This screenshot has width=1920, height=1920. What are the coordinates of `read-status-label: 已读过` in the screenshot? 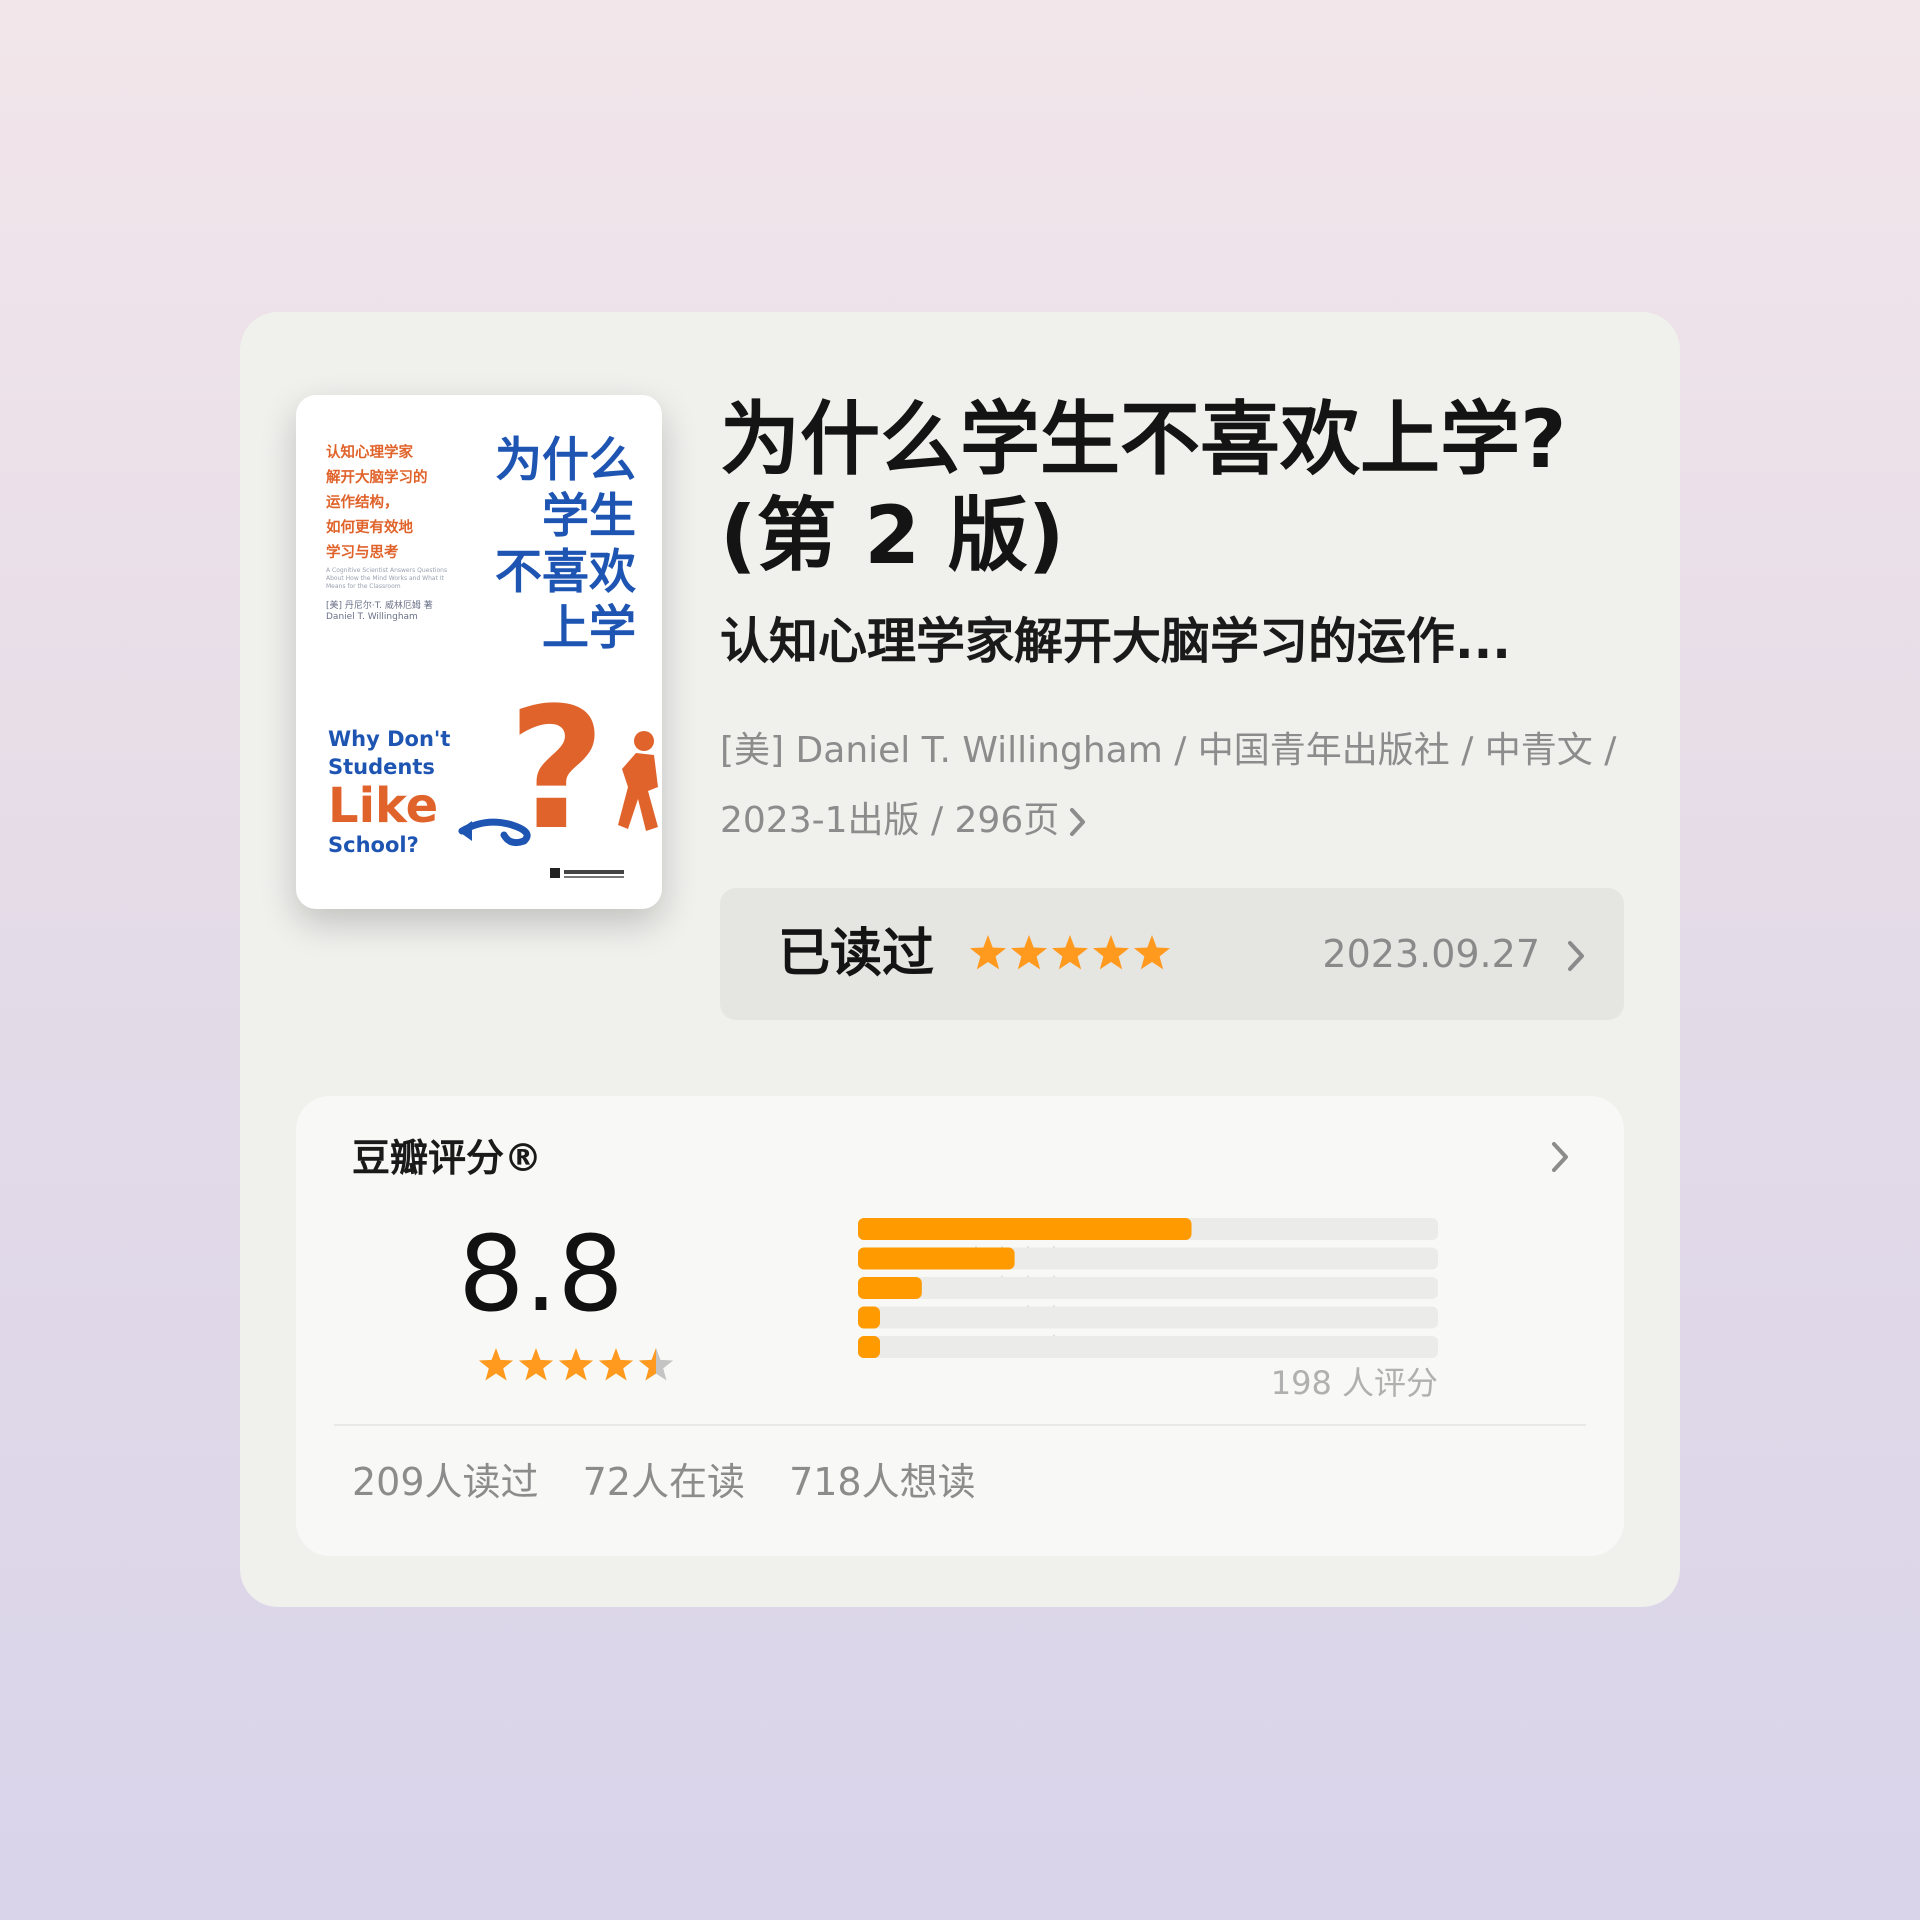 It's located at (856, 954).